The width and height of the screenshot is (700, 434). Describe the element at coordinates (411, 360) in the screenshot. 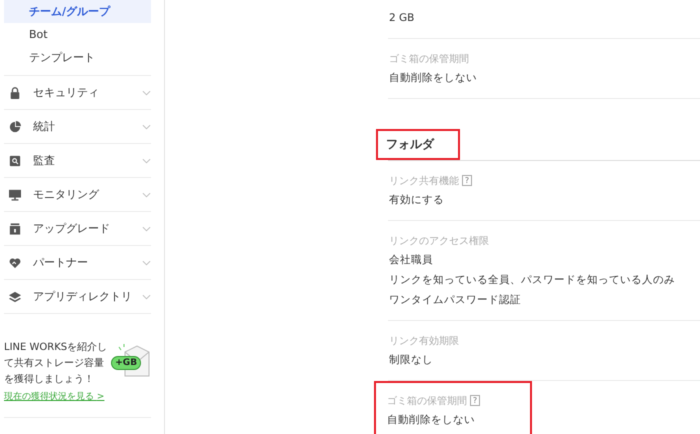

I see `setting-value: 制限なし` at that location.